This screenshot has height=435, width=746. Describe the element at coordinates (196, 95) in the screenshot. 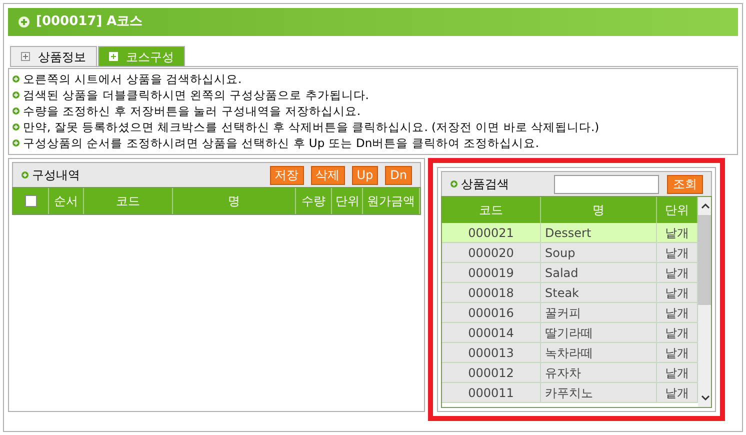

I see `instruction-text: 검색된 상품을 더블클릭하시면 왼쪽의 구성상품으로 추가됩니다.` at that location.